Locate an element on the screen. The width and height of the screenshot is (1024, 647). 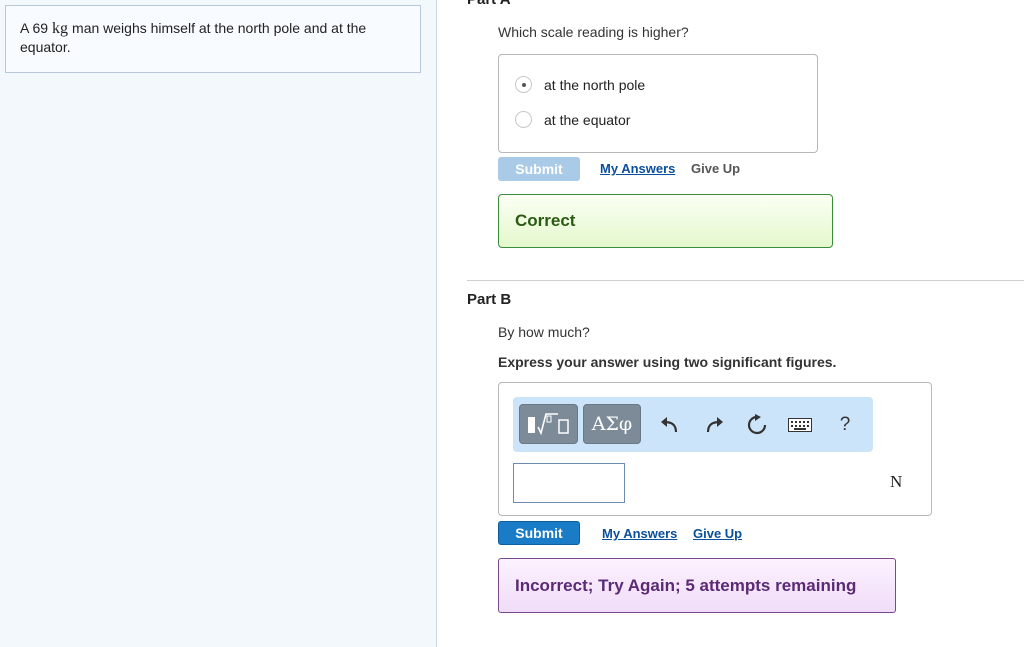
part-divider is located at coordinates (745, 280).